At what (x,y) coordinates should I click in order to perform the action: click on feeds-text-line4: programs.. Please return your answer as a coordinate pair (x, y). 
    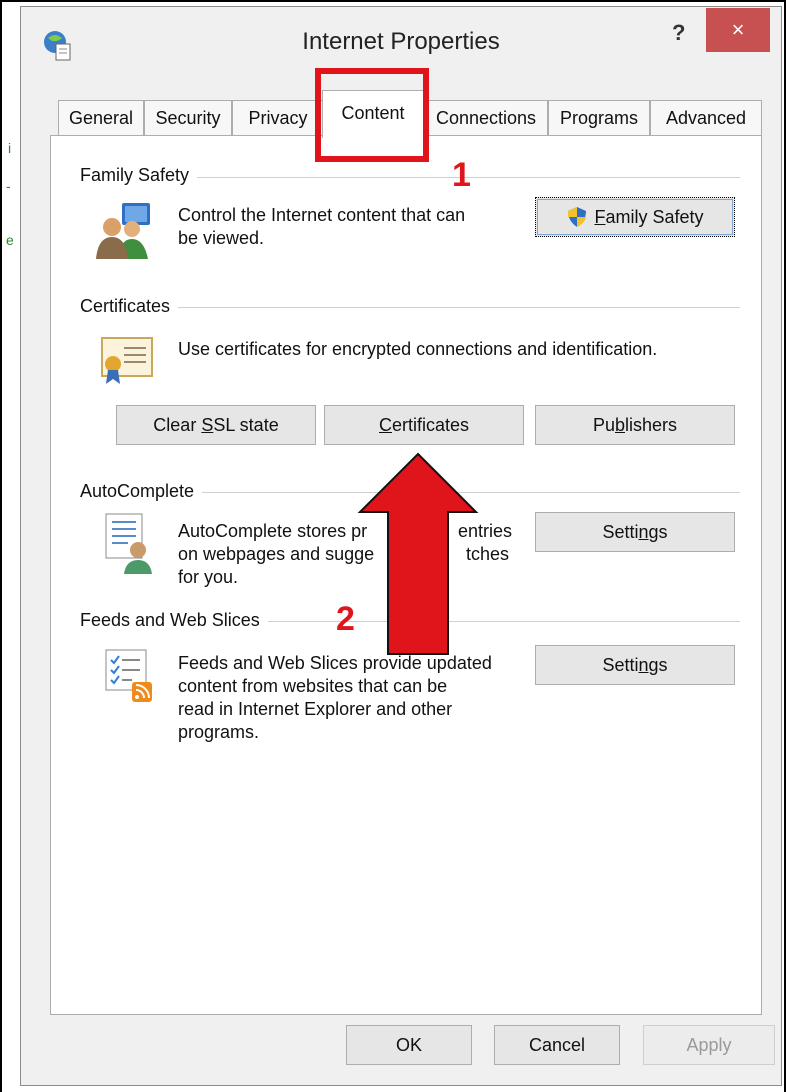
    Looking at the image, I should click on (219, 732).